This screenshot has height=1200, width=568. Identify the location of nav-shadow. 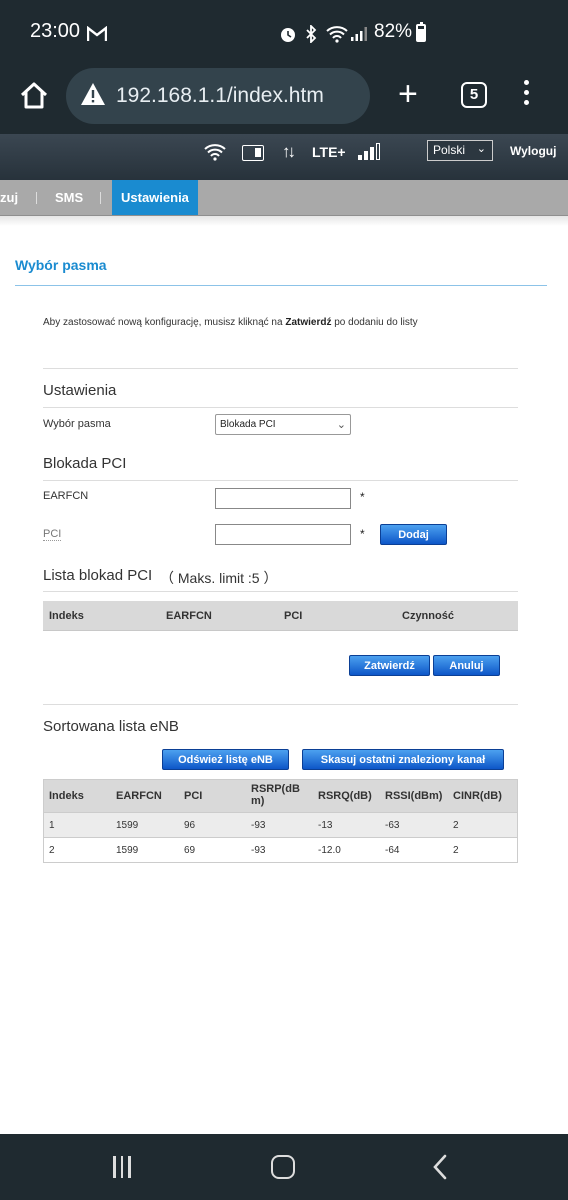
(284, 221).